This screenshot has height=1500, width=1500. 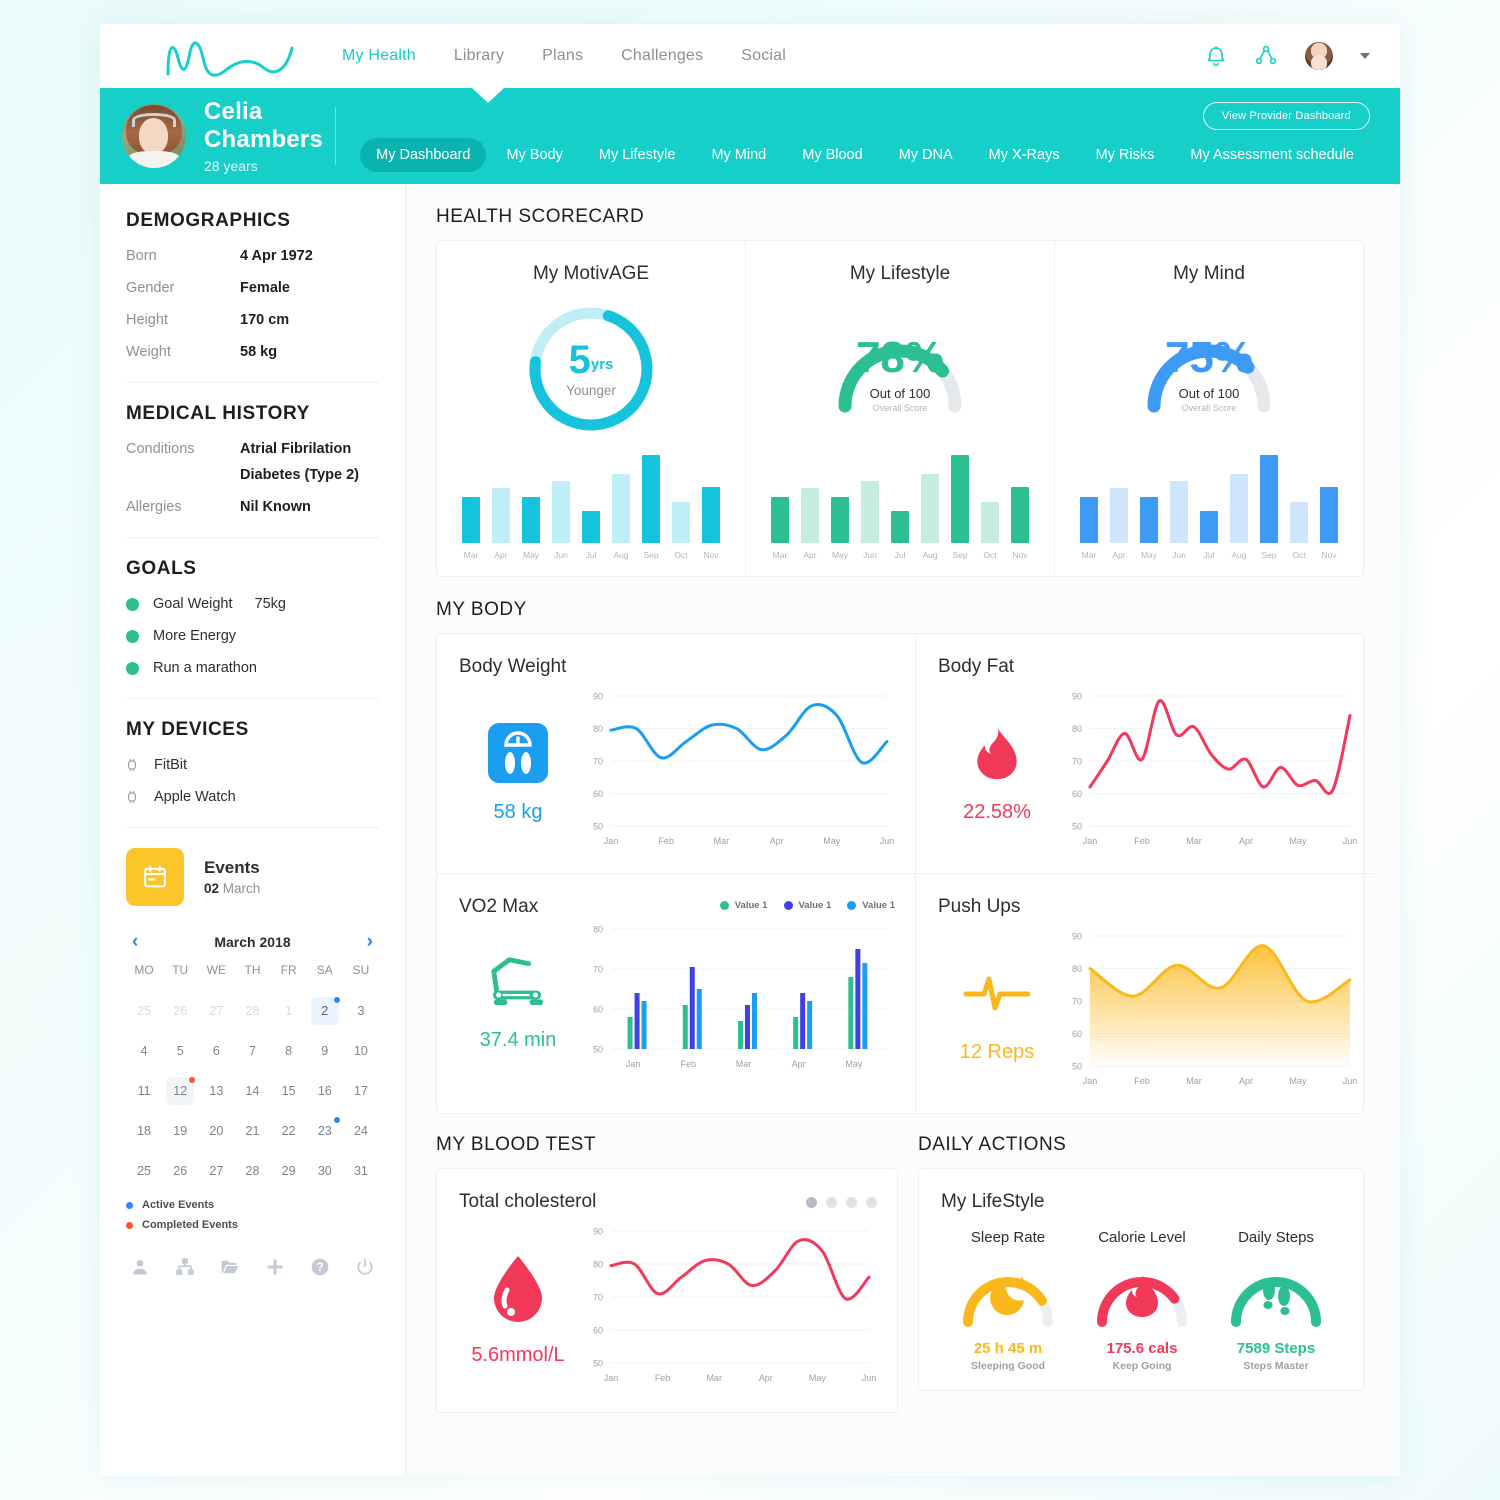 I want to click on nav-challenges: Challenges, so click(x=662, y=56).